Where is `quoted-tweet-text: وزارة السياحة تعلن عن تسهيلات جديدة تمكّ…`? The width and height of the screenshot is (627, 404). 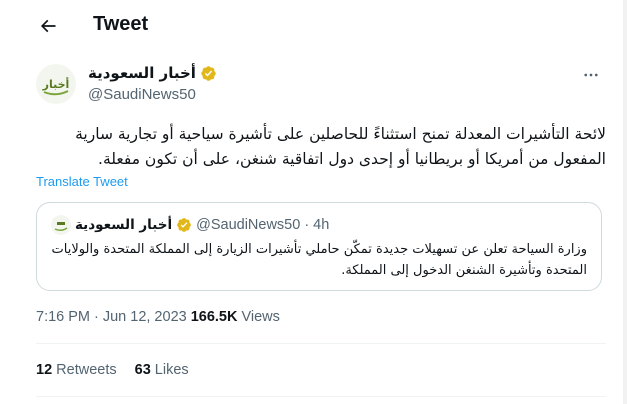
quoted-tweet-text: وزارة السياحة تعلن عن تسهيلات جديدة تمكّ… is located at coordinates (319, 260).